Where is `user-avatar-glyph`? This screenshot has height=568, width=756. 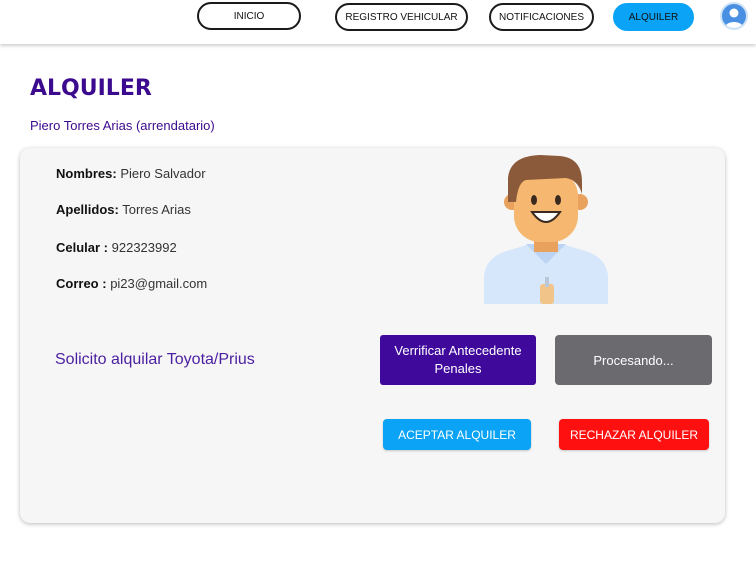
user-avatar-glyph is located at coordinates (734, 18).